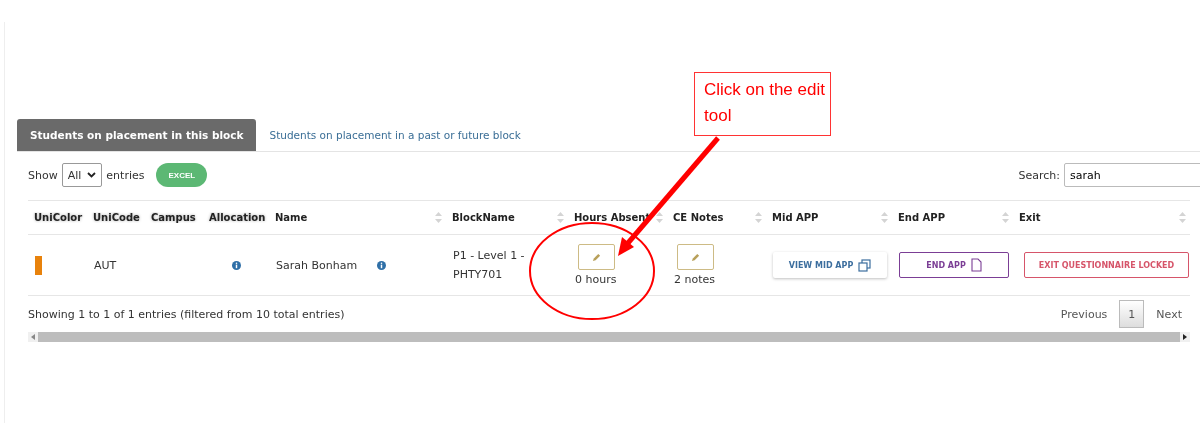 The image size is (1200, 423). What do you see at coordinates (237, 217) in the screenshot?
I see `column-header: Allocation` at bounding box center [237, 217].